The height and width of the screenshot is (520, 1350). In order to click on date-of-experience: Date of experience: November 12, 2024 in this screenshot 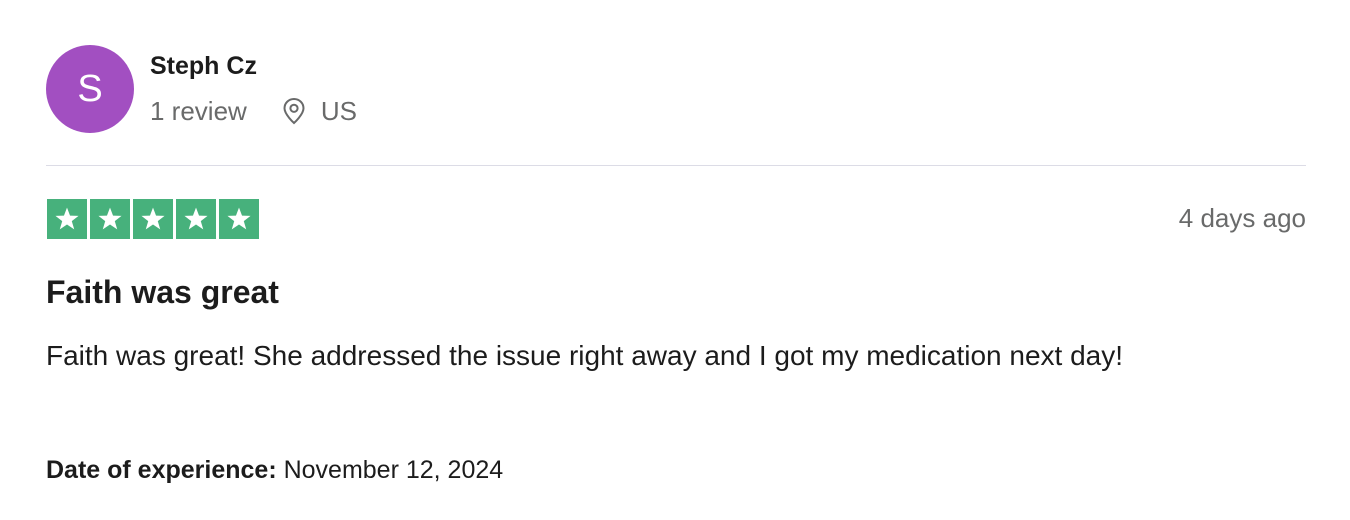, I will do `click(274, 470)`.